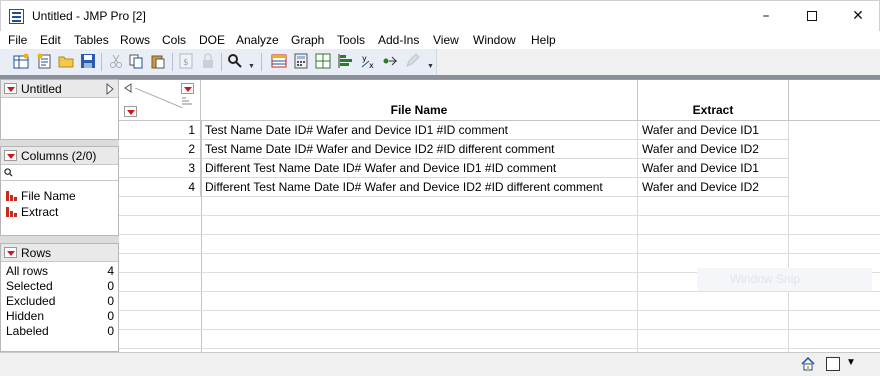 The image size is (880, 376). Describe the element at coordinates (136, 61) in the screenshot. I see `copy-icon` at that location.